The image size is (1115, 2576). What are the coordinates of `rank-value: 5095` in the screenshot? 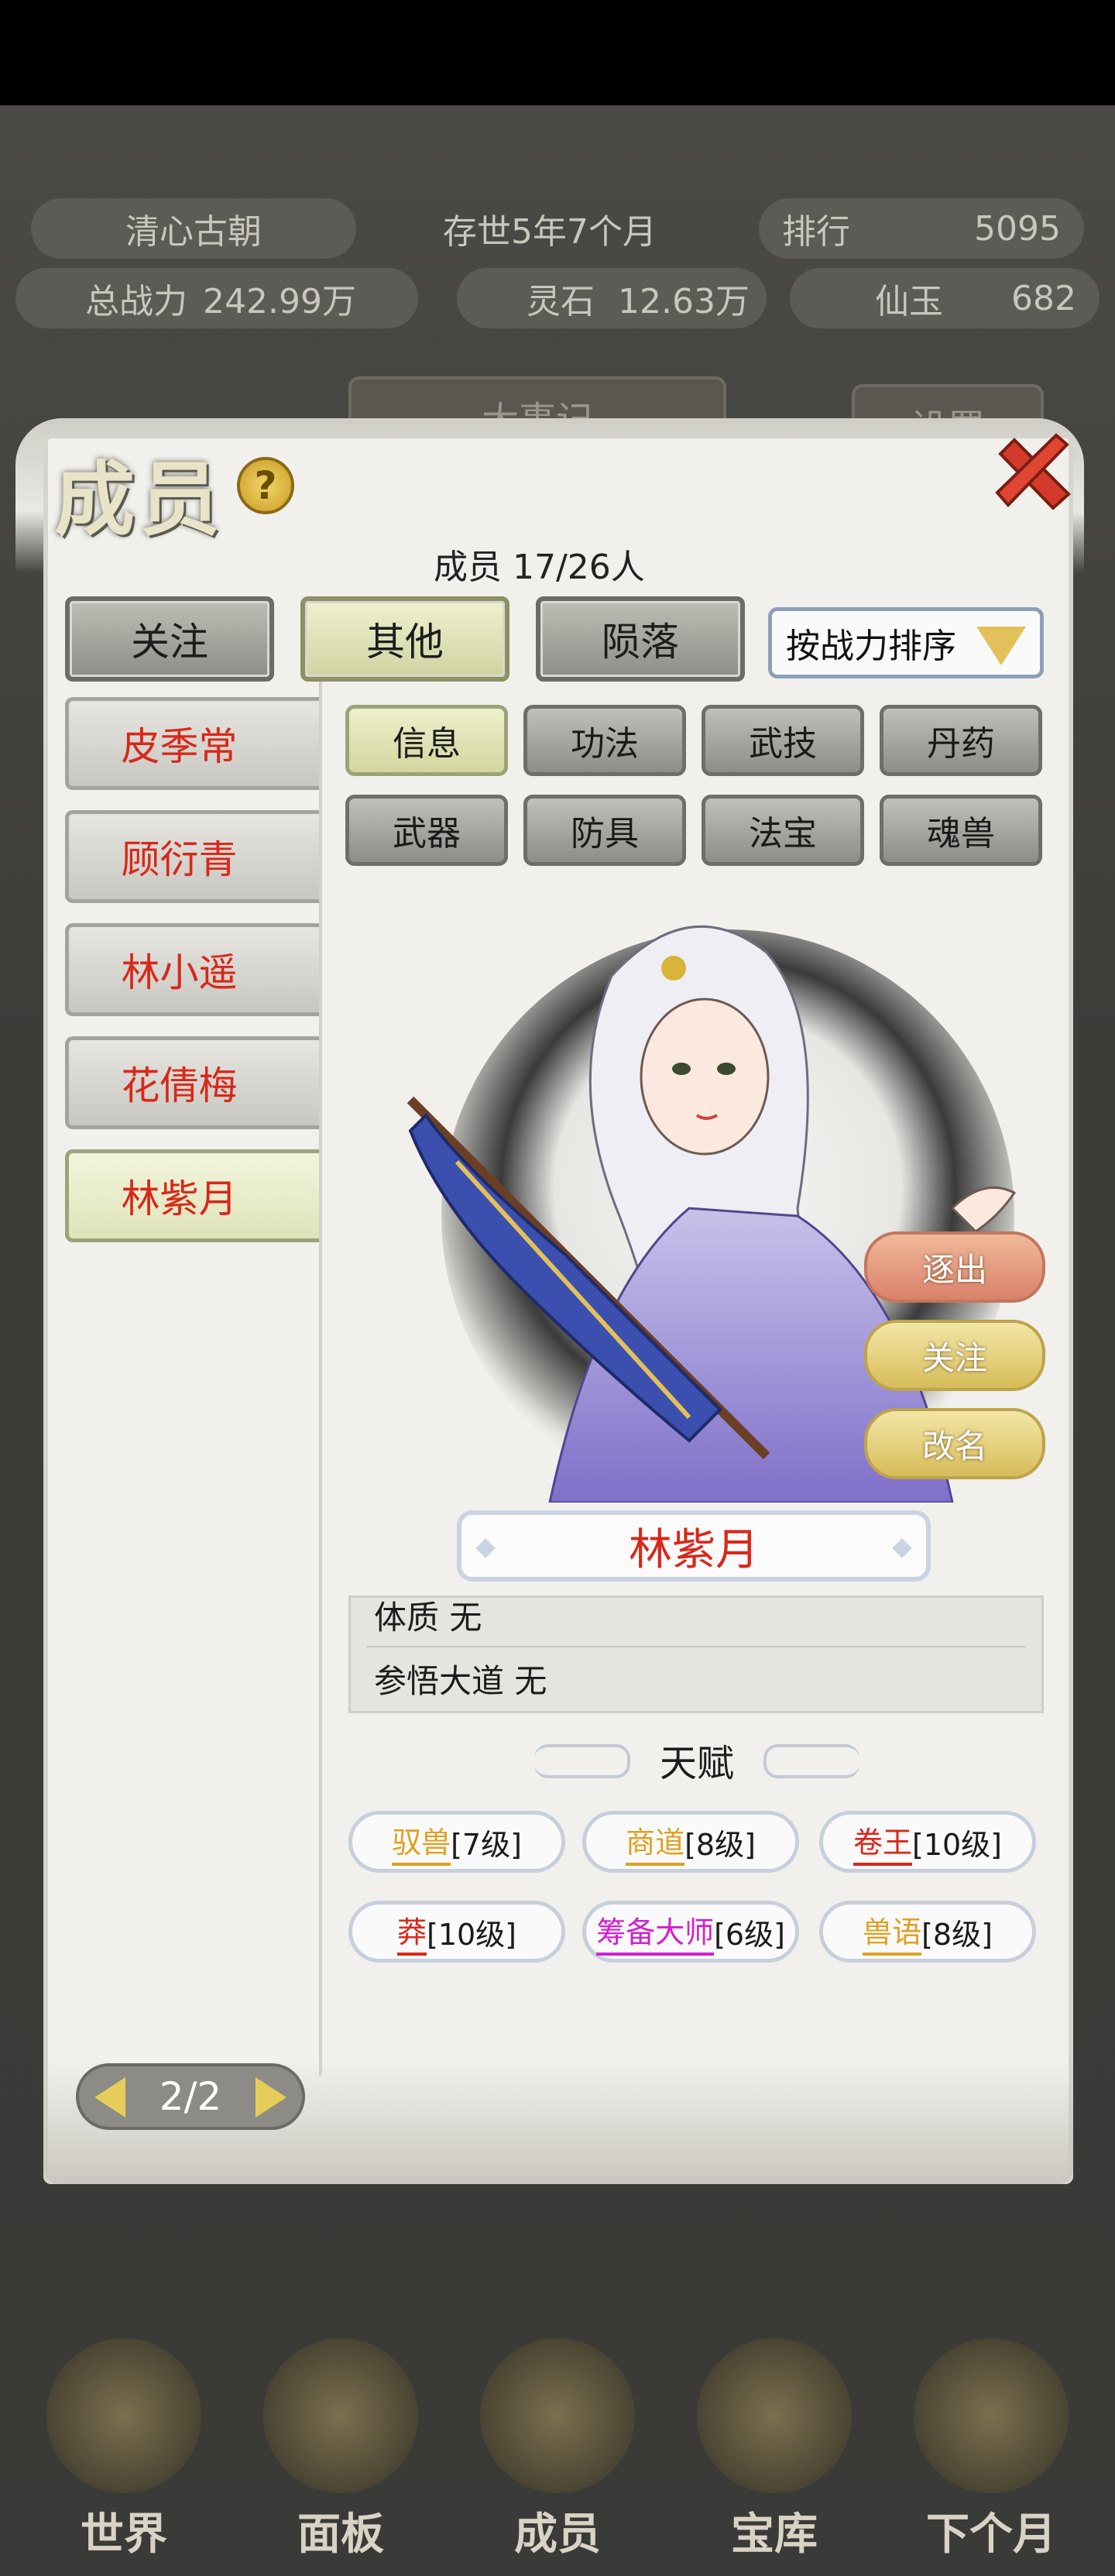 It's located at (1017, 228).